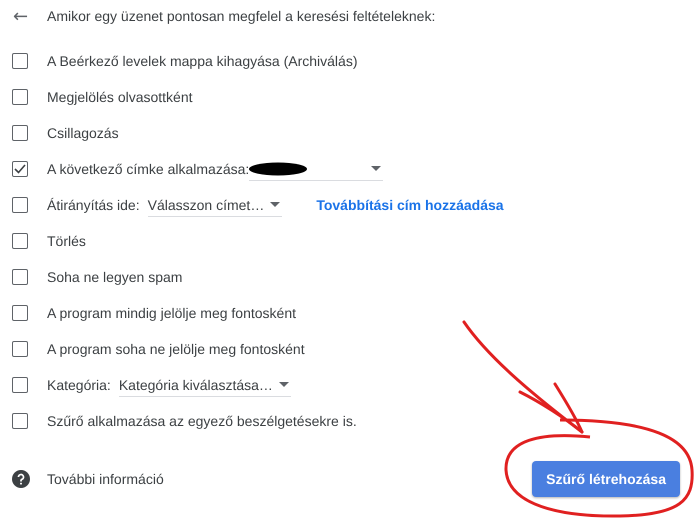 The image size is (695, 521). I want to click on option-label: Soha ne legyen spam, so click(114, 277).